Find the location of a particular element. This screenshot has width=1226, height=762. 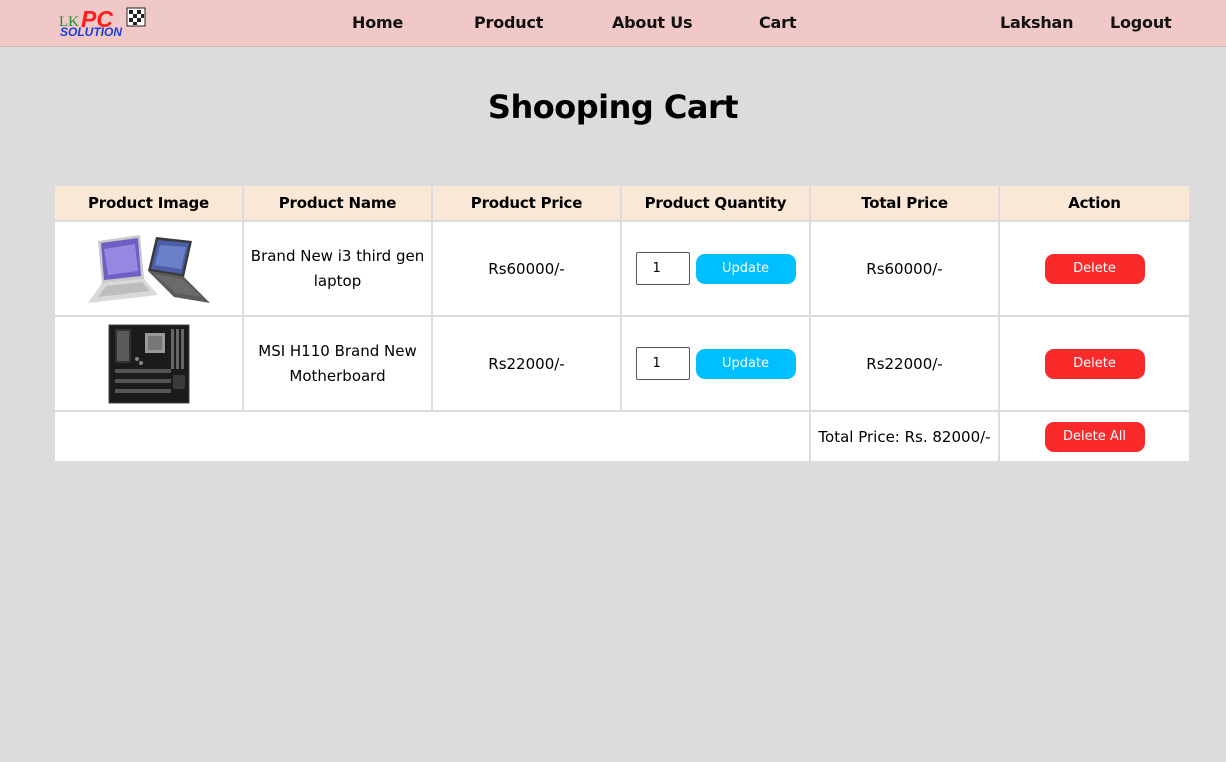

footer-action-cell: Delete All is located at coordinates (1094, 436).